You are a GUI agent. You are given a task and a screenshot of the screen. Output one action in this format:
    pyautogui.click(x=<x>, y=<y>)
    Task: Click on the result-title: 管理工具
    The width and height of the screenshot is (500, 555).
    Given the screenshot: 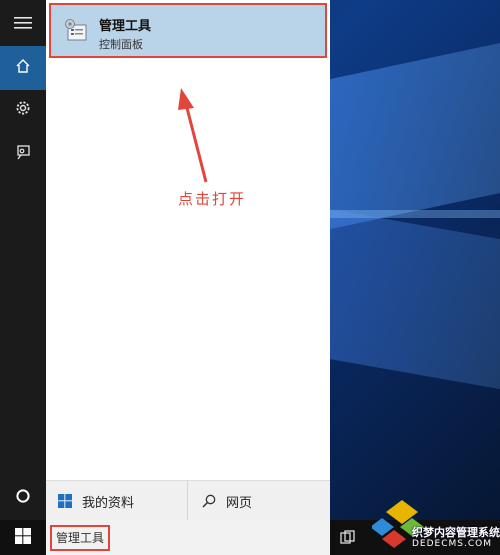 What is the action you would take?
    pyautogui.click(x=125, y=26)
    